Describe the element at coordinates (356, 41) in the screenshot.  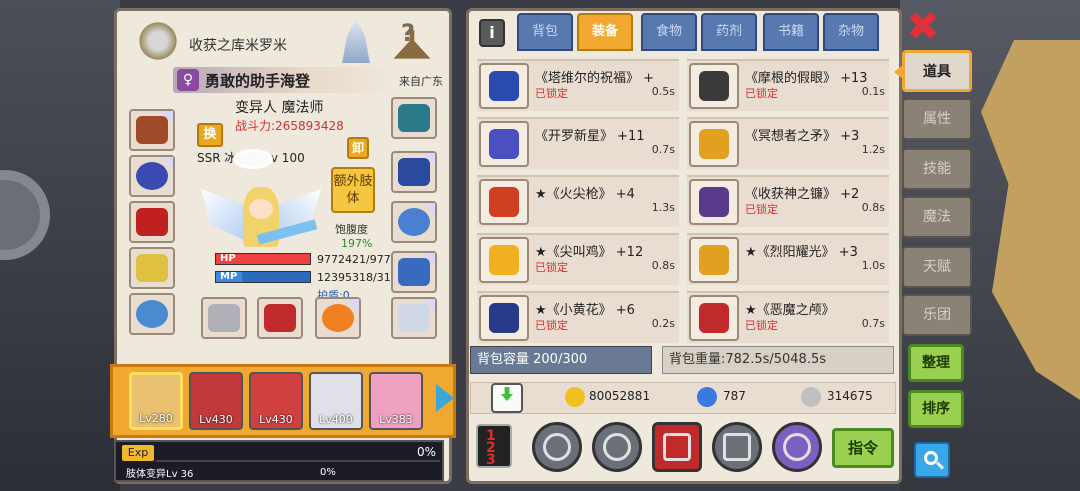
I see `shrine-icon` at that location.